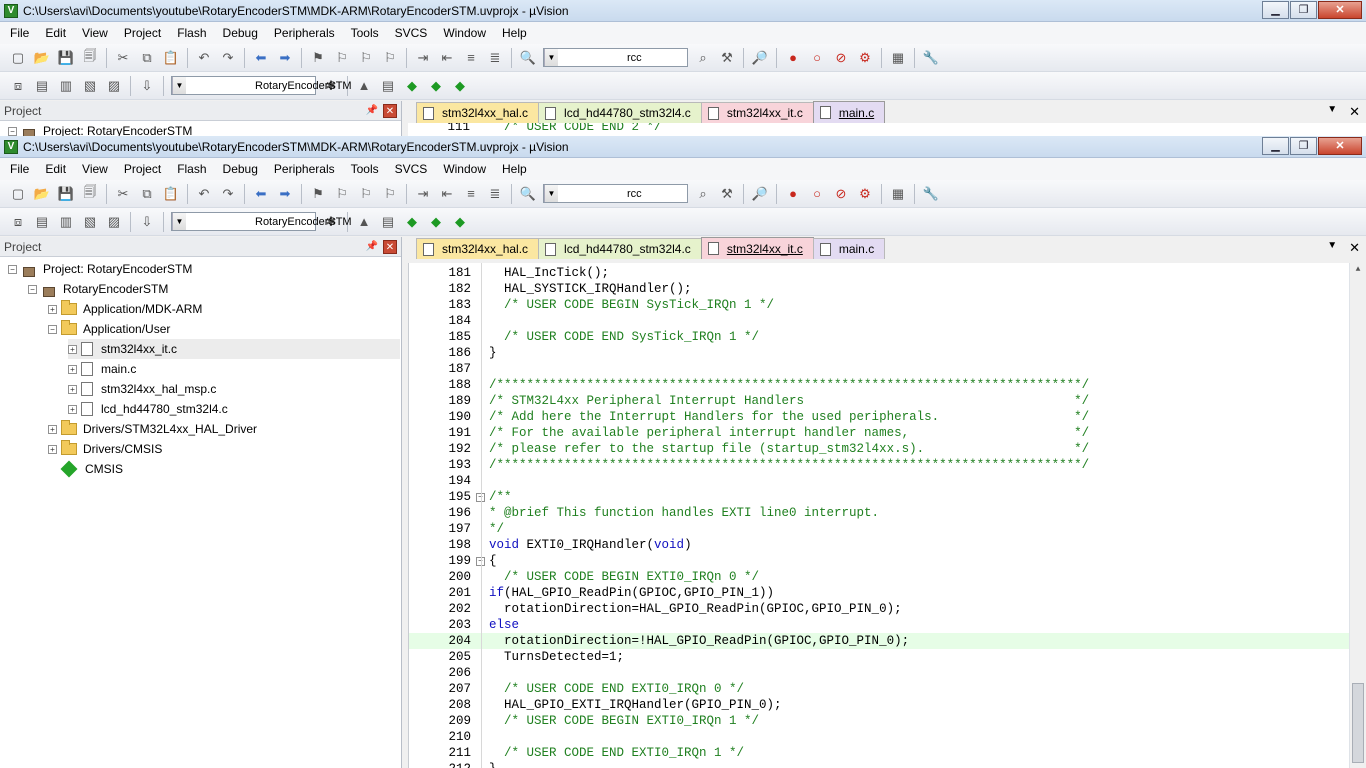  Describe the element at coordinates (234, 349) in the screenshot. I see `tree-item-stm32l4xx-it-c: + stm32l4xx_it.c` at that location.